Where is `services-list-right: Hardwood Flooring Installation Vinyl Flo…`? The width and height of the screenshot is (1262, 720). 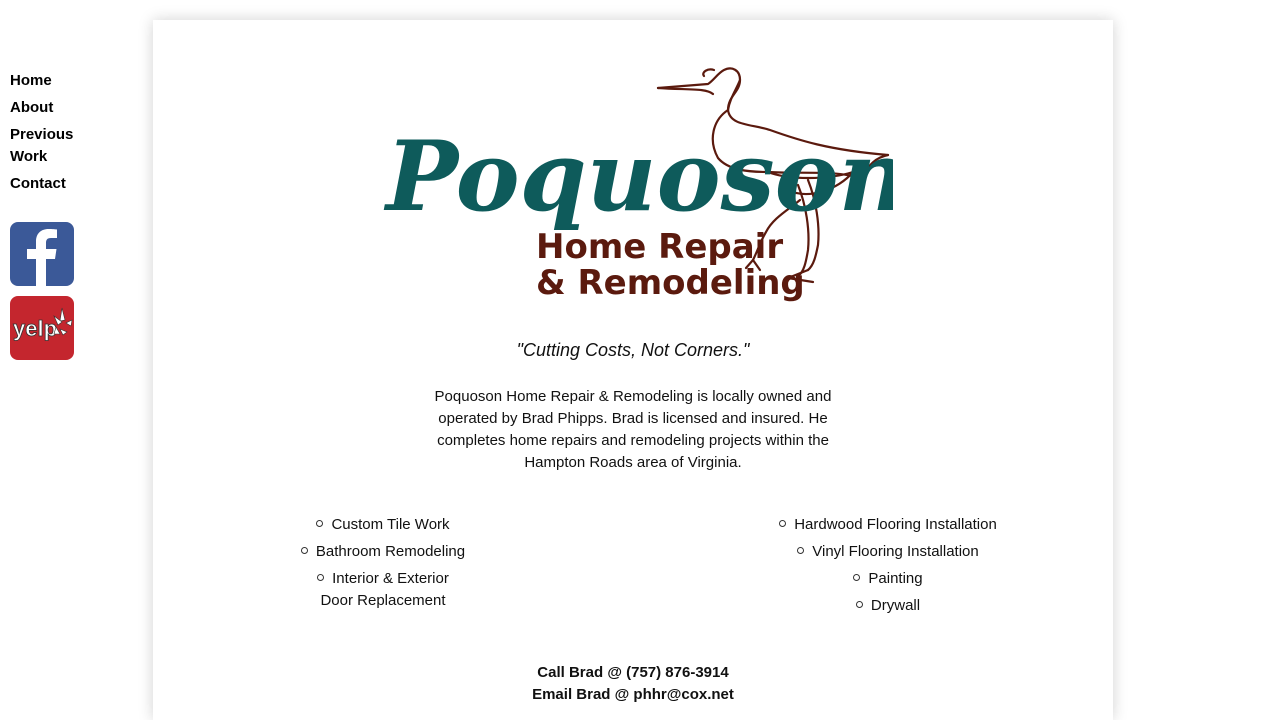 services-list-right: Hardwood Flooring Installation Vinyl Flo… is located at coordinates (888, 568).